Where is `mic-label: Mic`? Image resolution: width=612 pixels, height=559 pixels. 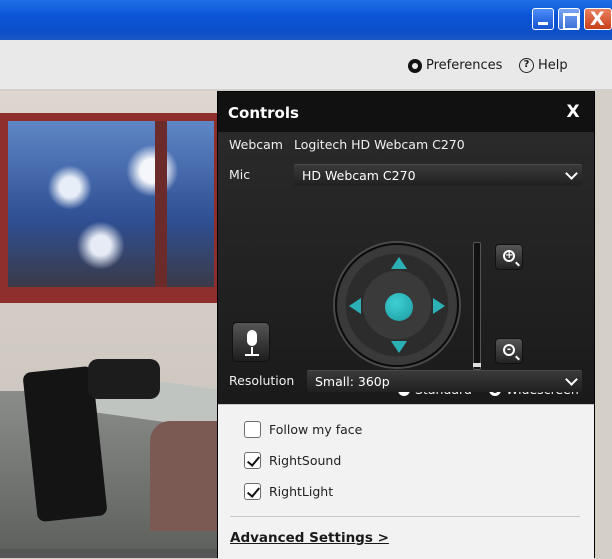 mic-label: Mic is located at coordinates (240, 174).